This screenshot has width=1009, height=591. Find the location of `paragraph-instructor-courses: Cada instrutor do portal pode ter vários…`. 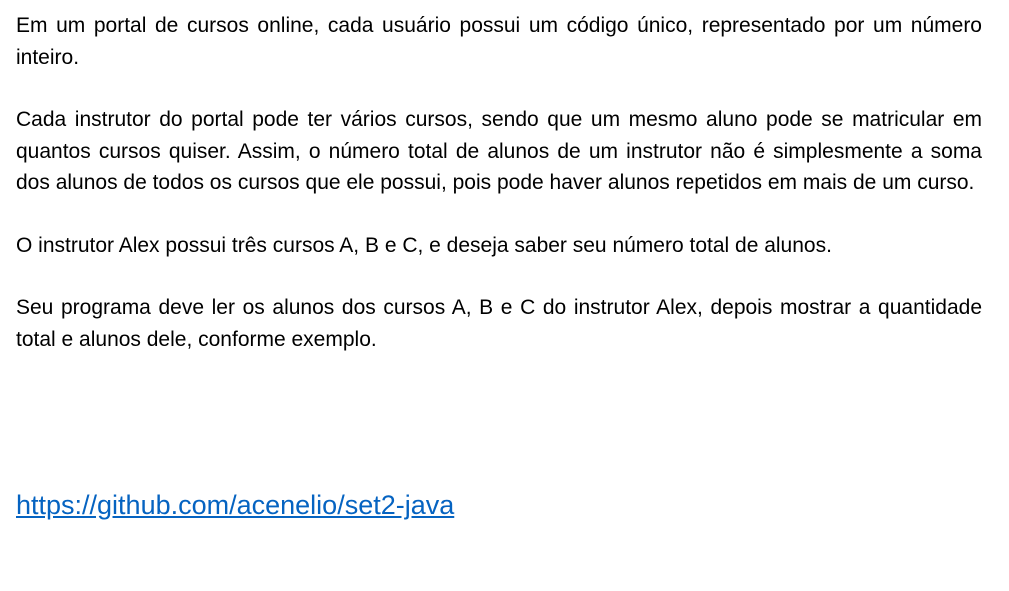

paragraph-instructor-courses: Cada instrutor do portal pode ter vários… is located at coordinates (499, 151).